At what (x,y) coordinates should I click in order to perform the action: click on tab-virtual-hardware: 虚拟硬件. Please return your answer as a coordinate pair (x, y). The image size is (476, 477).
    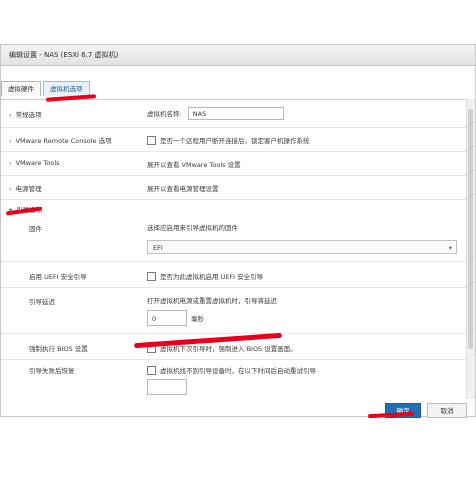
    Looking at the image, I should click on (21, 88).